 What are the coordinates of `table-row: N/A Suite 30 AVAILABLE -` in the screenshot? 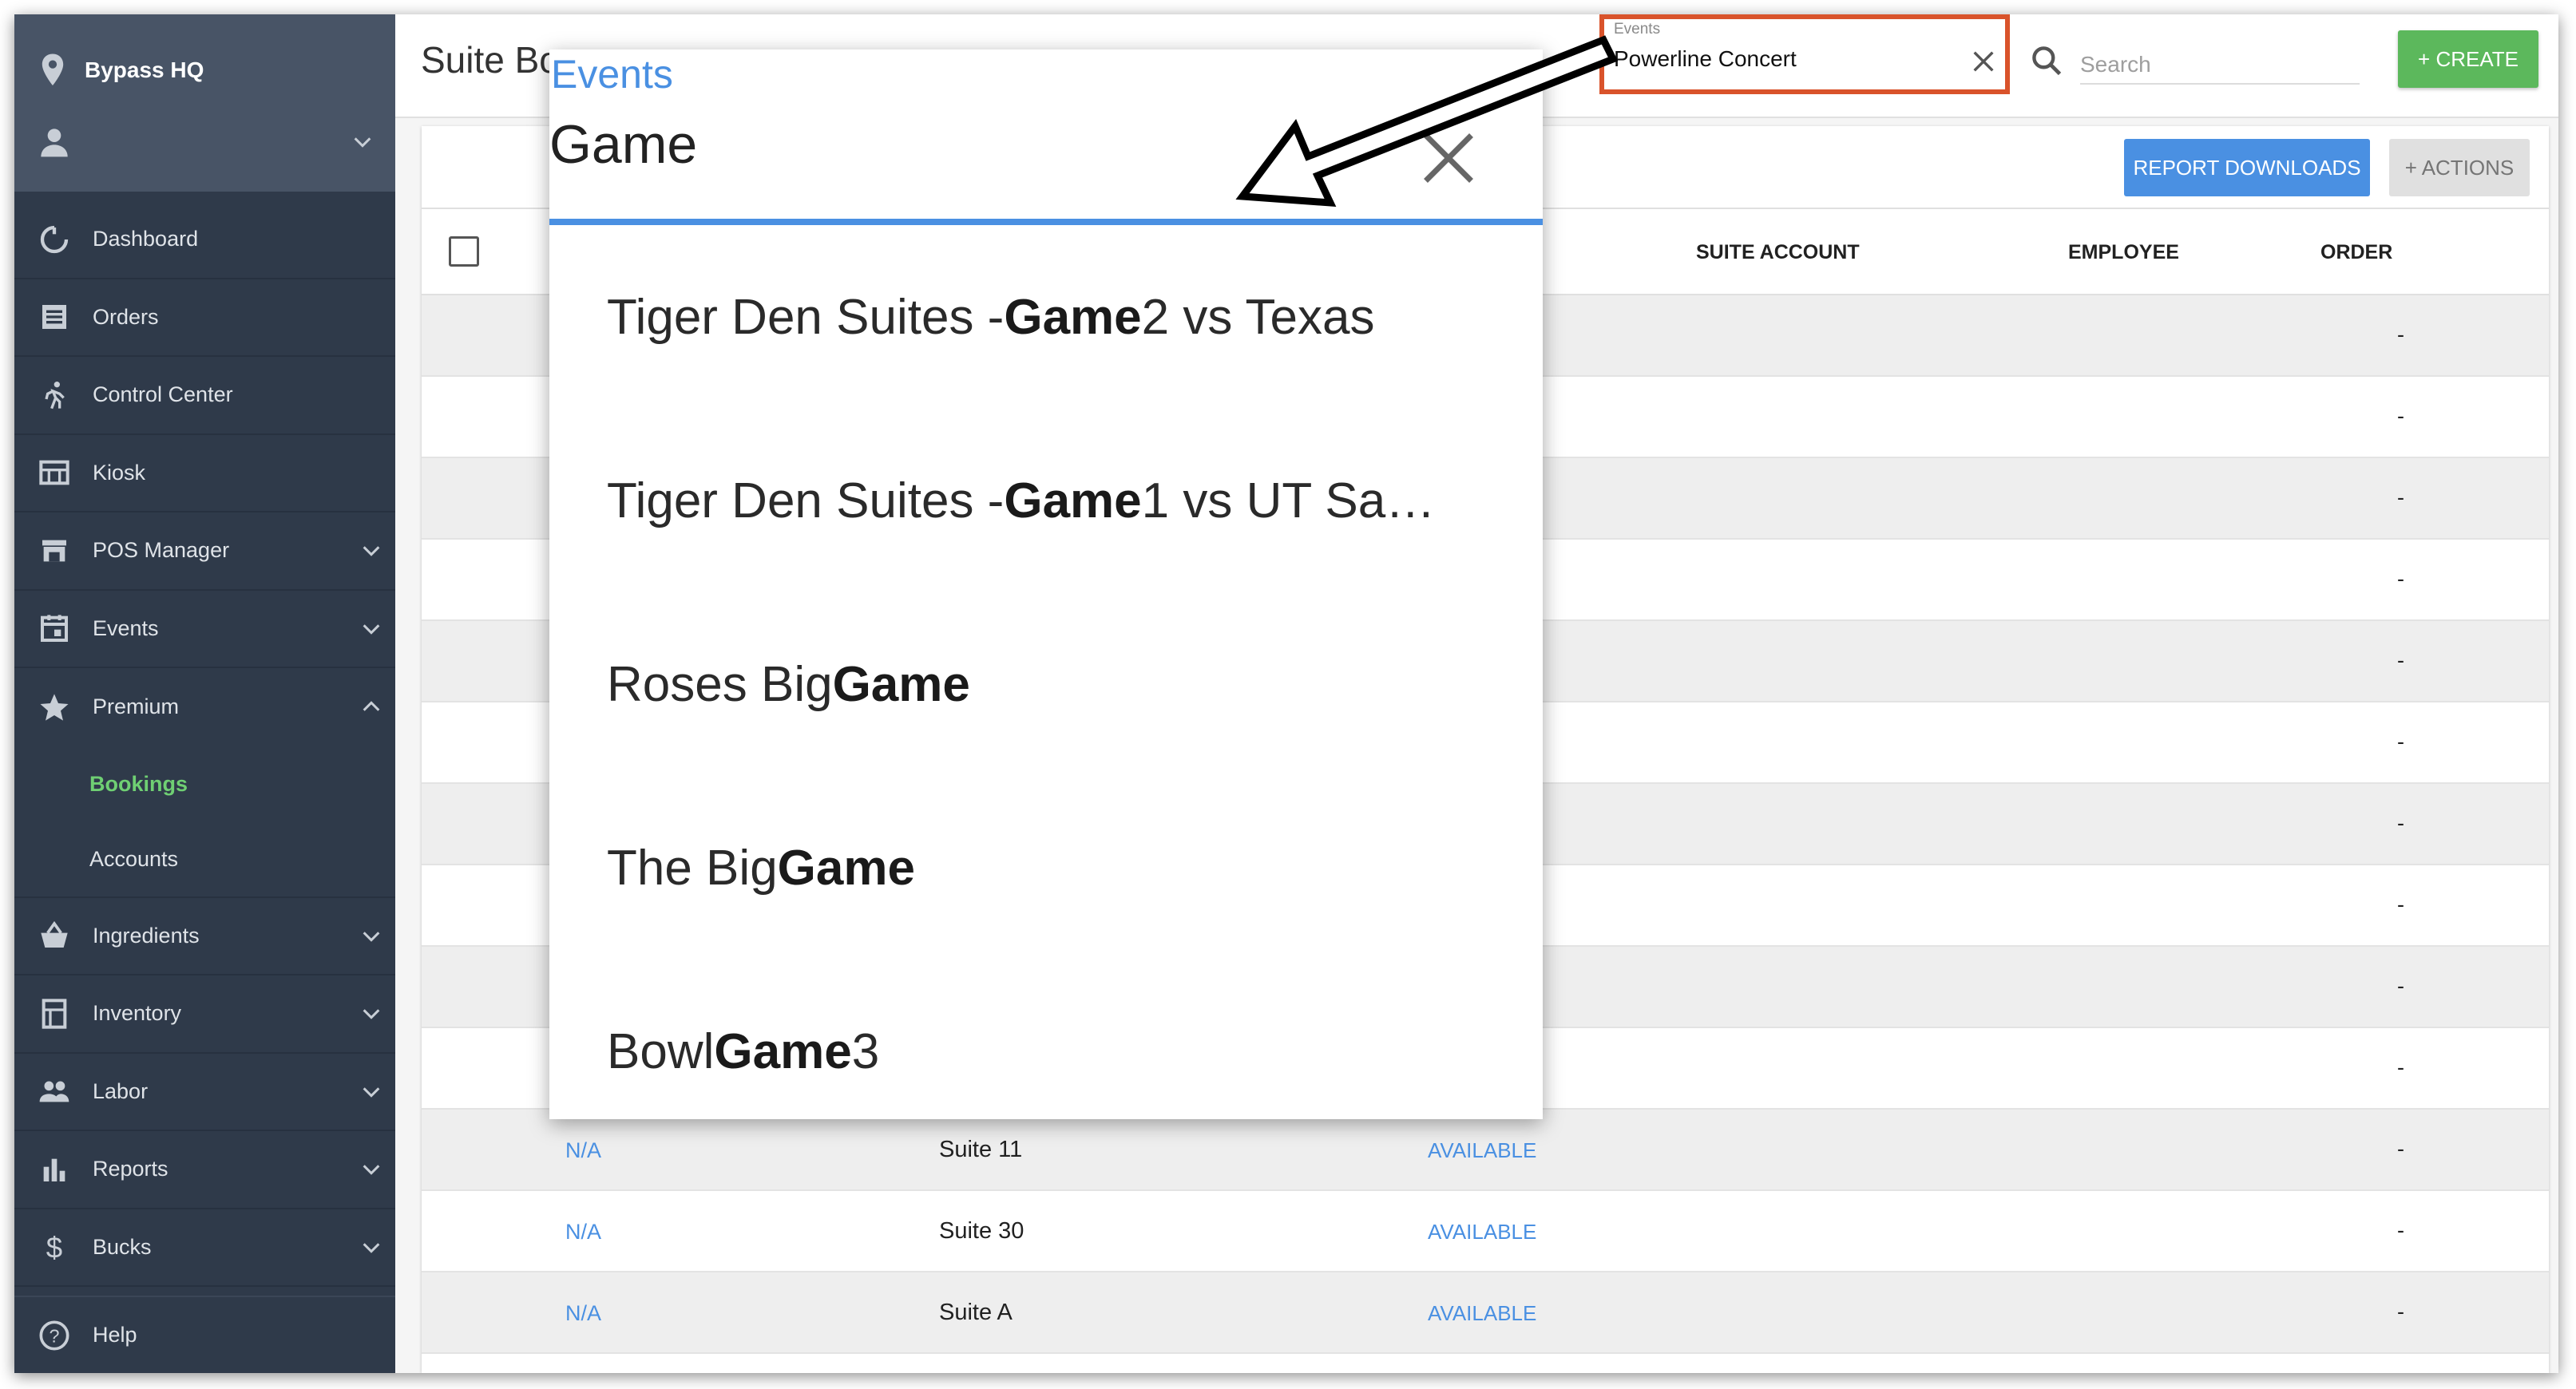 It's located at (1485, 1231).